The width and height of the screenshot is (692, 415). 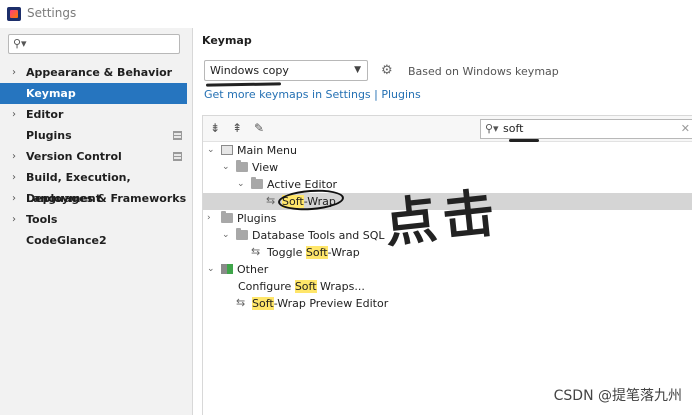 What do you see at coordinates (685, 128) in the screenshot?
I see `clear-icon: ✕` at bounding box center [685, 128].